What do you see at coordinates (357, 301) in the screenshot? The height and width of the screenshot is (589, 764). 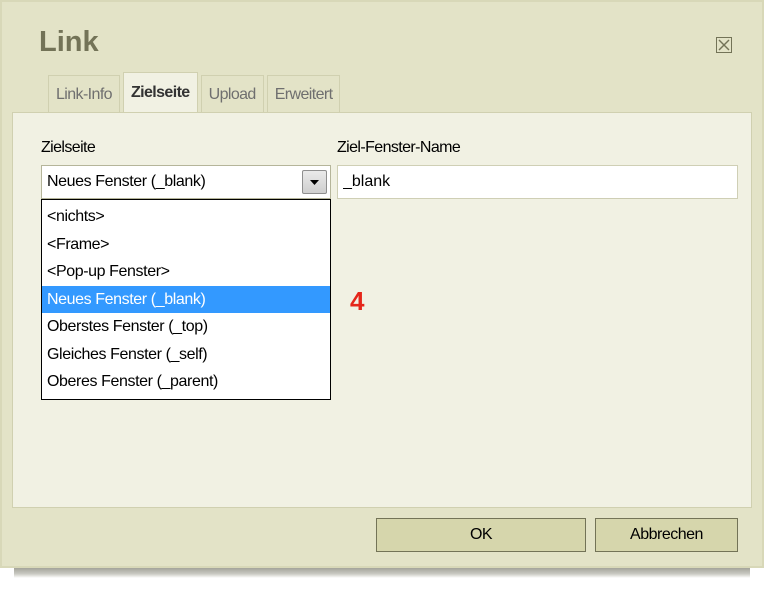 I see `step-number-annotation: 4` at bounding box center [357, 301].